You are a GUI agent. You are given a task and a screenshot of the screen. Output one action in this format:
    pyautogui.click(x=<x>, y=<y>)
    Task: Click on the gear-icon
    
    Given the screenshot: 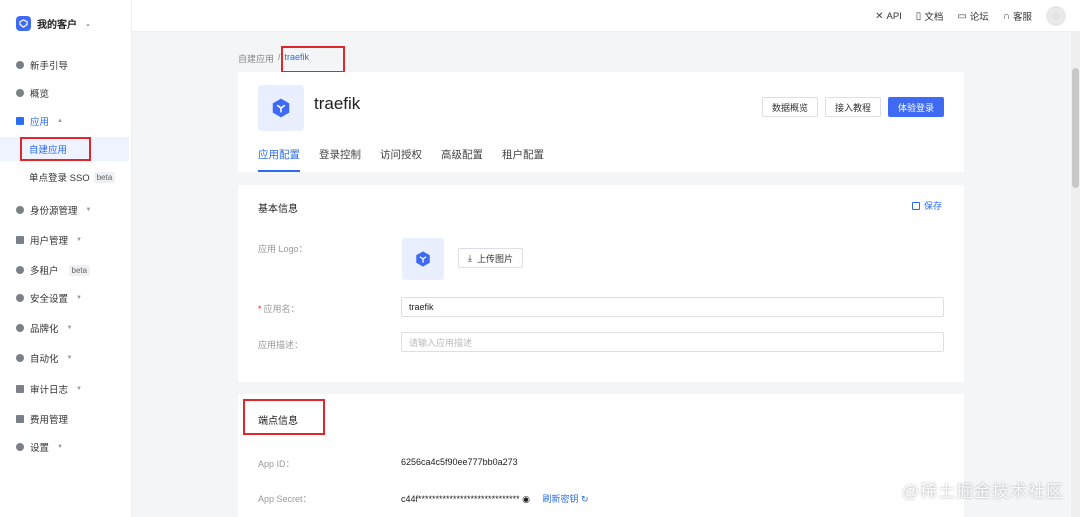 What is the action you would take?
    pyautogui.click(x=20, y=447)
    